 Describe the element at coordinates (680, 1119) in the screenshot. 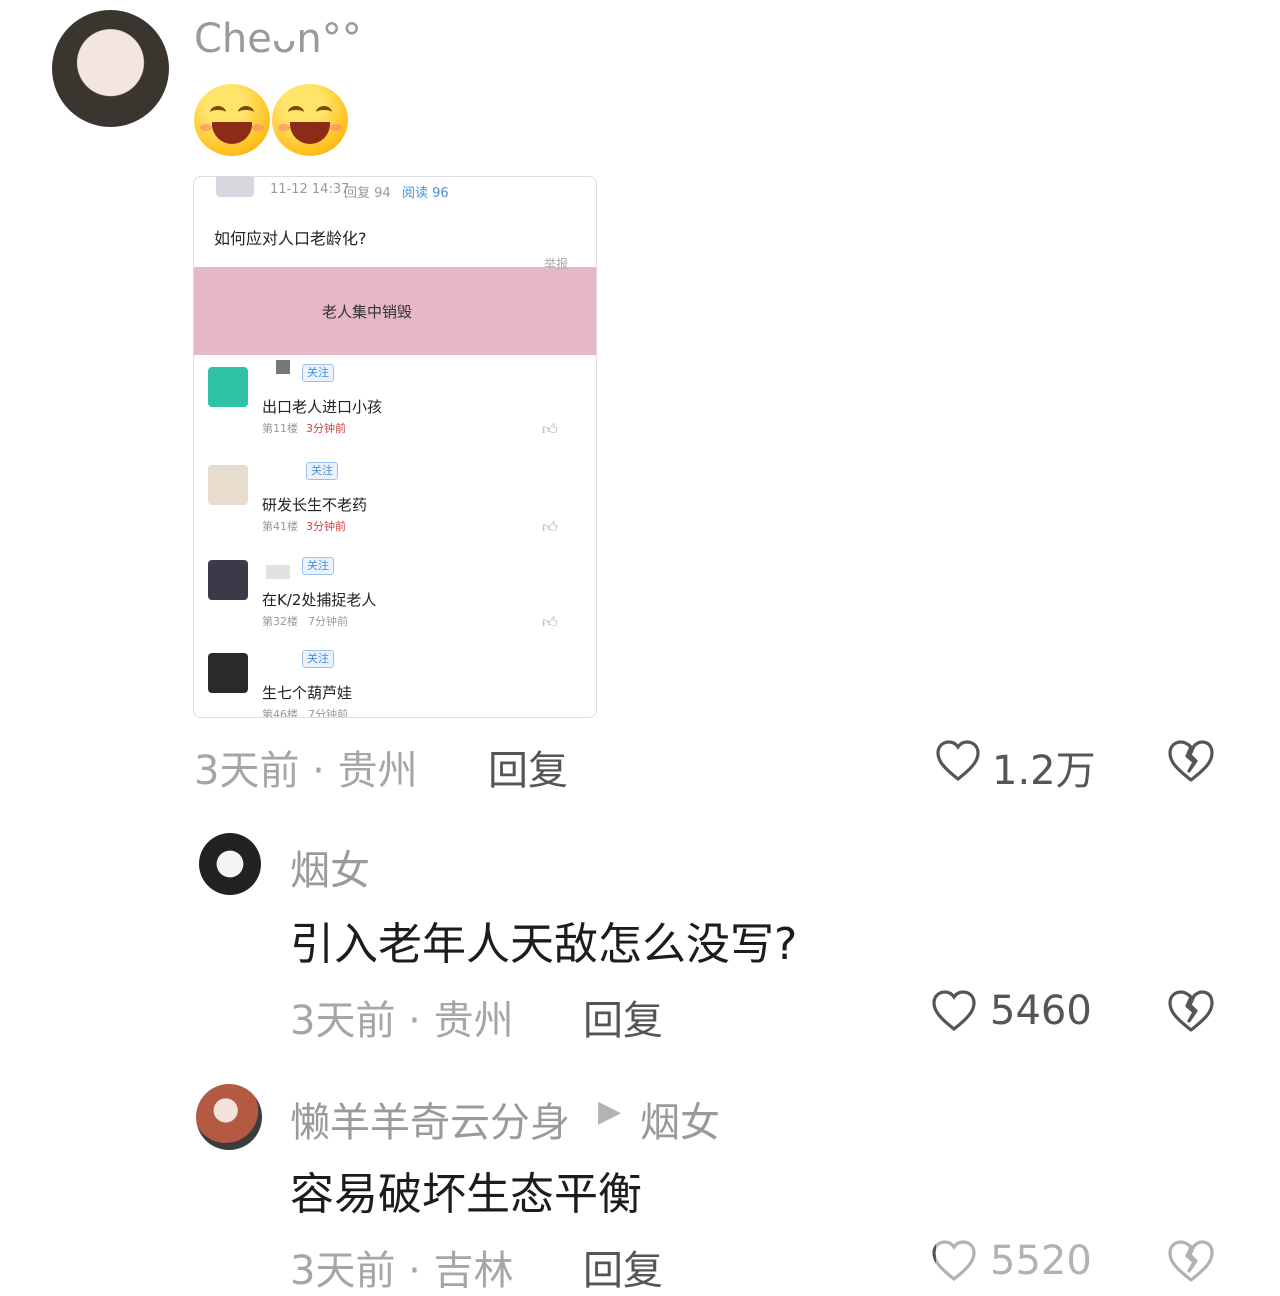

I see `reply-to-username: 烟女` at that location.